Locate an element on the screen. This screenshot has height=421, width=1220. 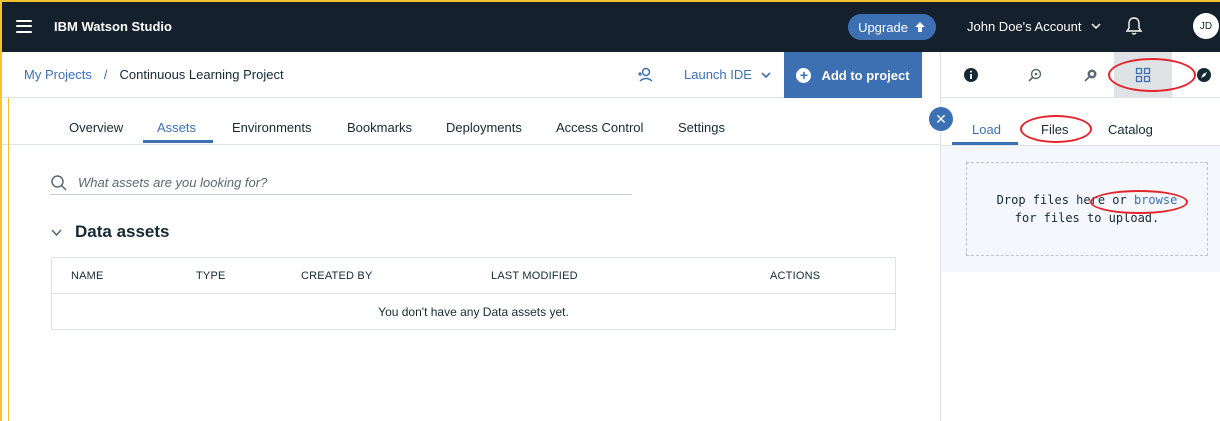
launch-ide-button: Launch IDE is located at coordinates (728, 74).